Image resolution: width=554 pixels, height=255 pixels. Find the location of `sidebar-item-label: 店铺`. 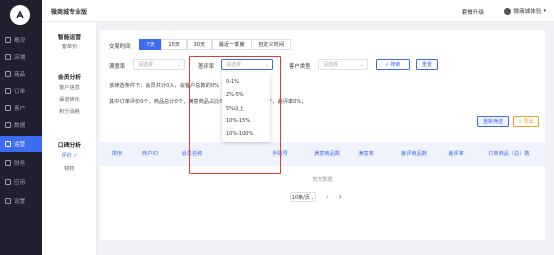

sidebar-item-label: 店铺 is located at coordinates (20, 58).